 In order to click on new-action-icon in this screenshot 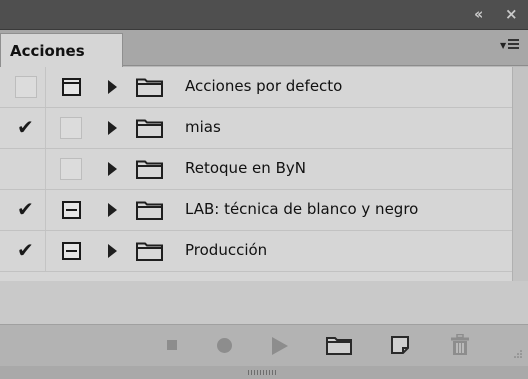, I will do `click(400, 345)`.